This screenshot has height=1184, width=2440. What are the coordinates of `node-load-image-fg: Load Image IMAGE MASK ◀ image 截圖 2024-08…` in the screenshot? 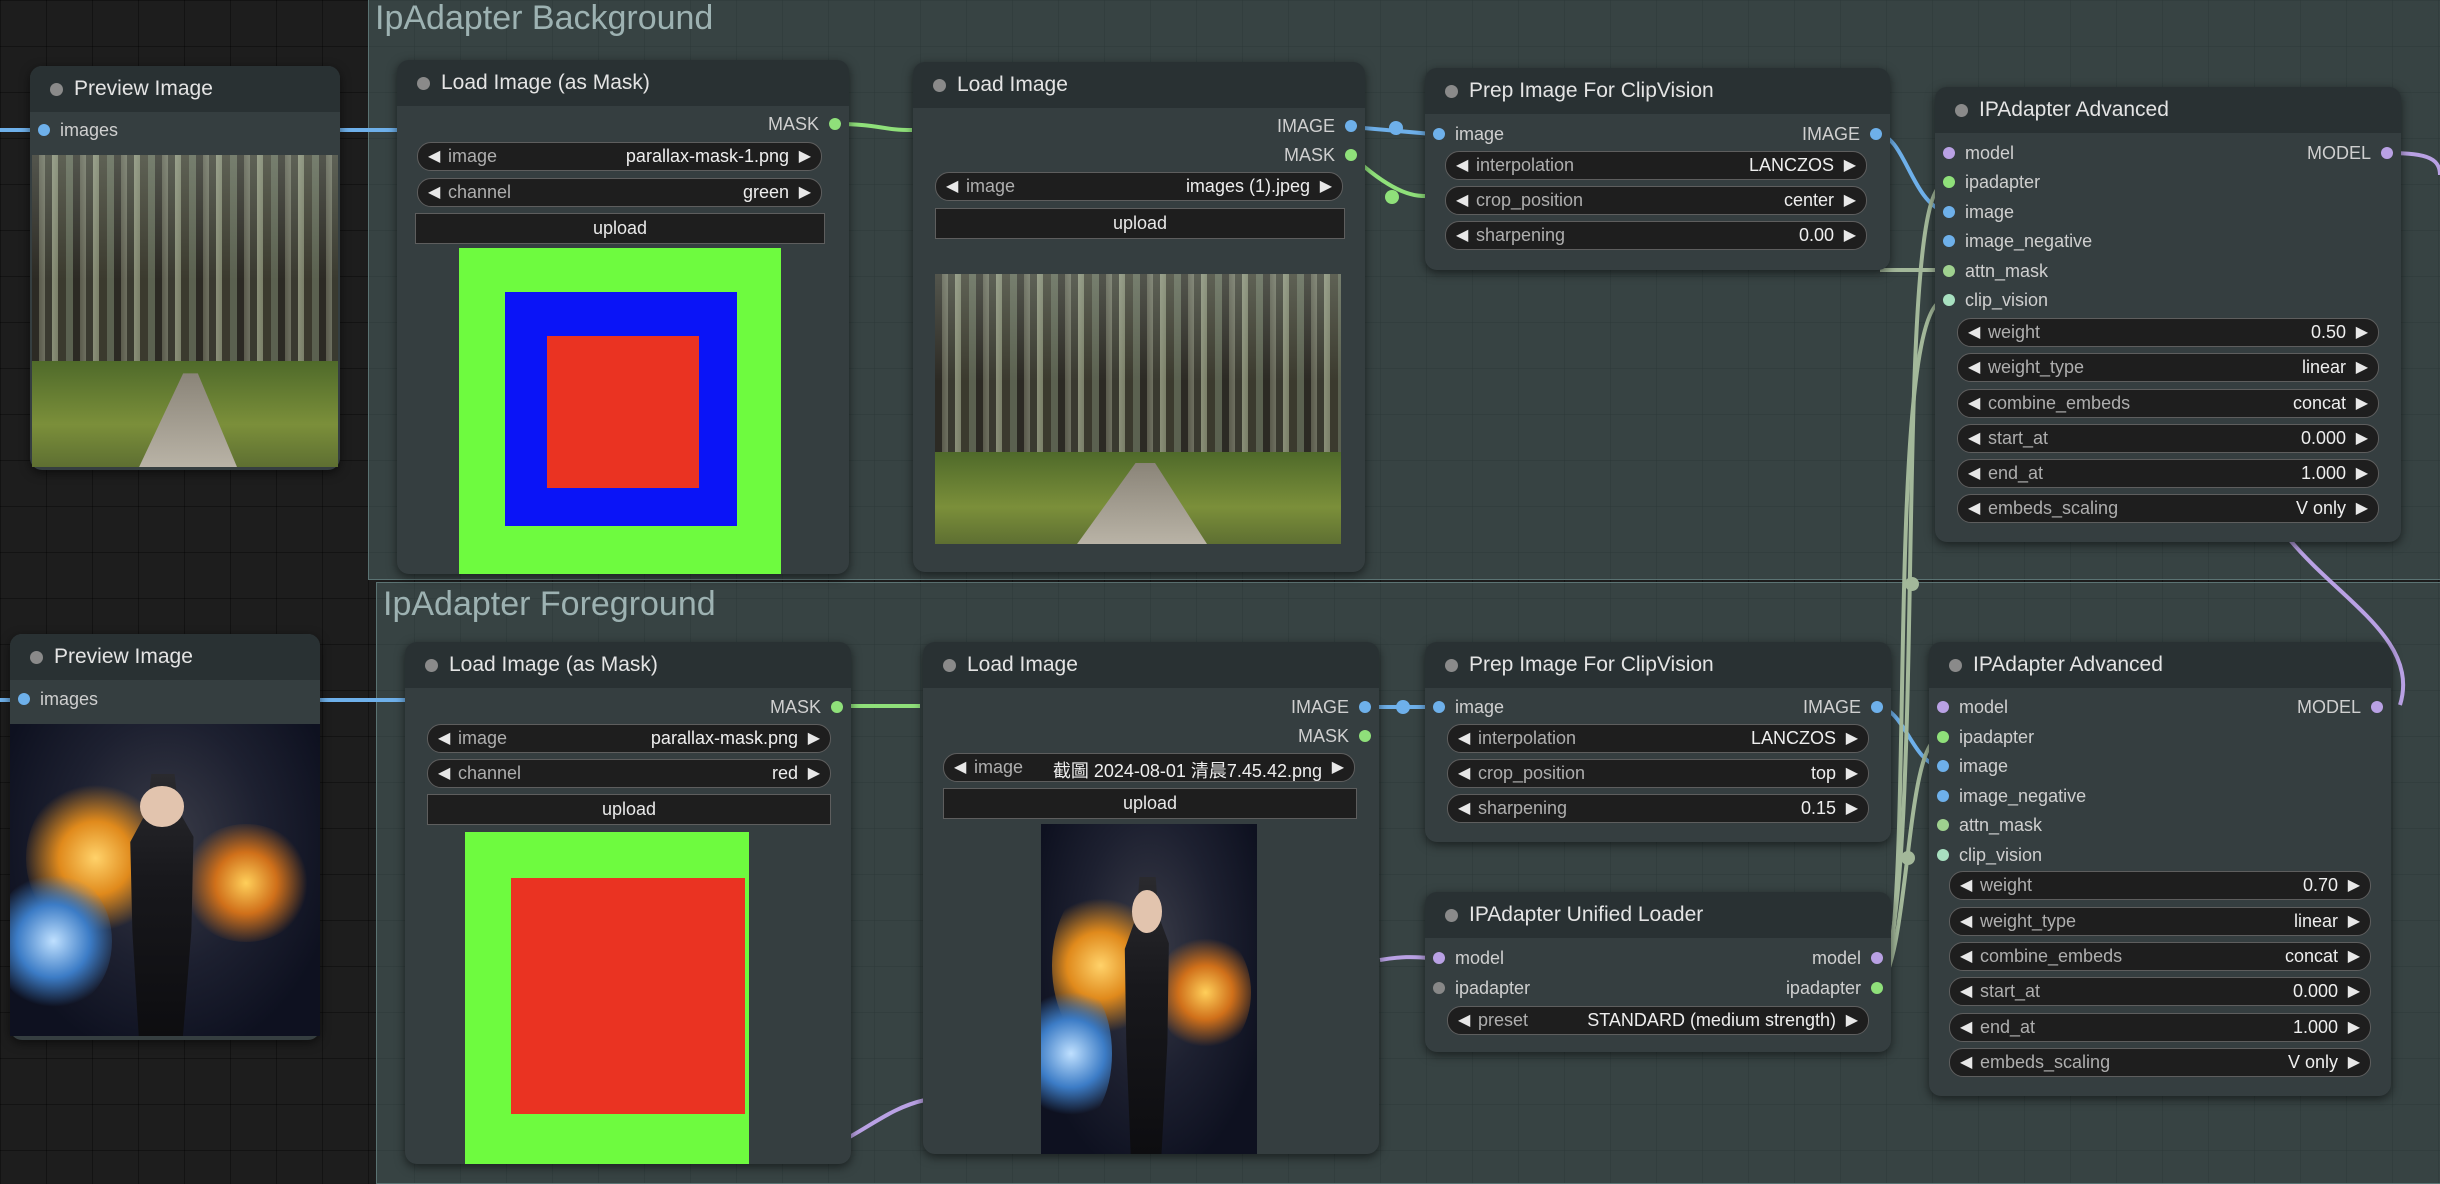 It's located at (1151, 898).